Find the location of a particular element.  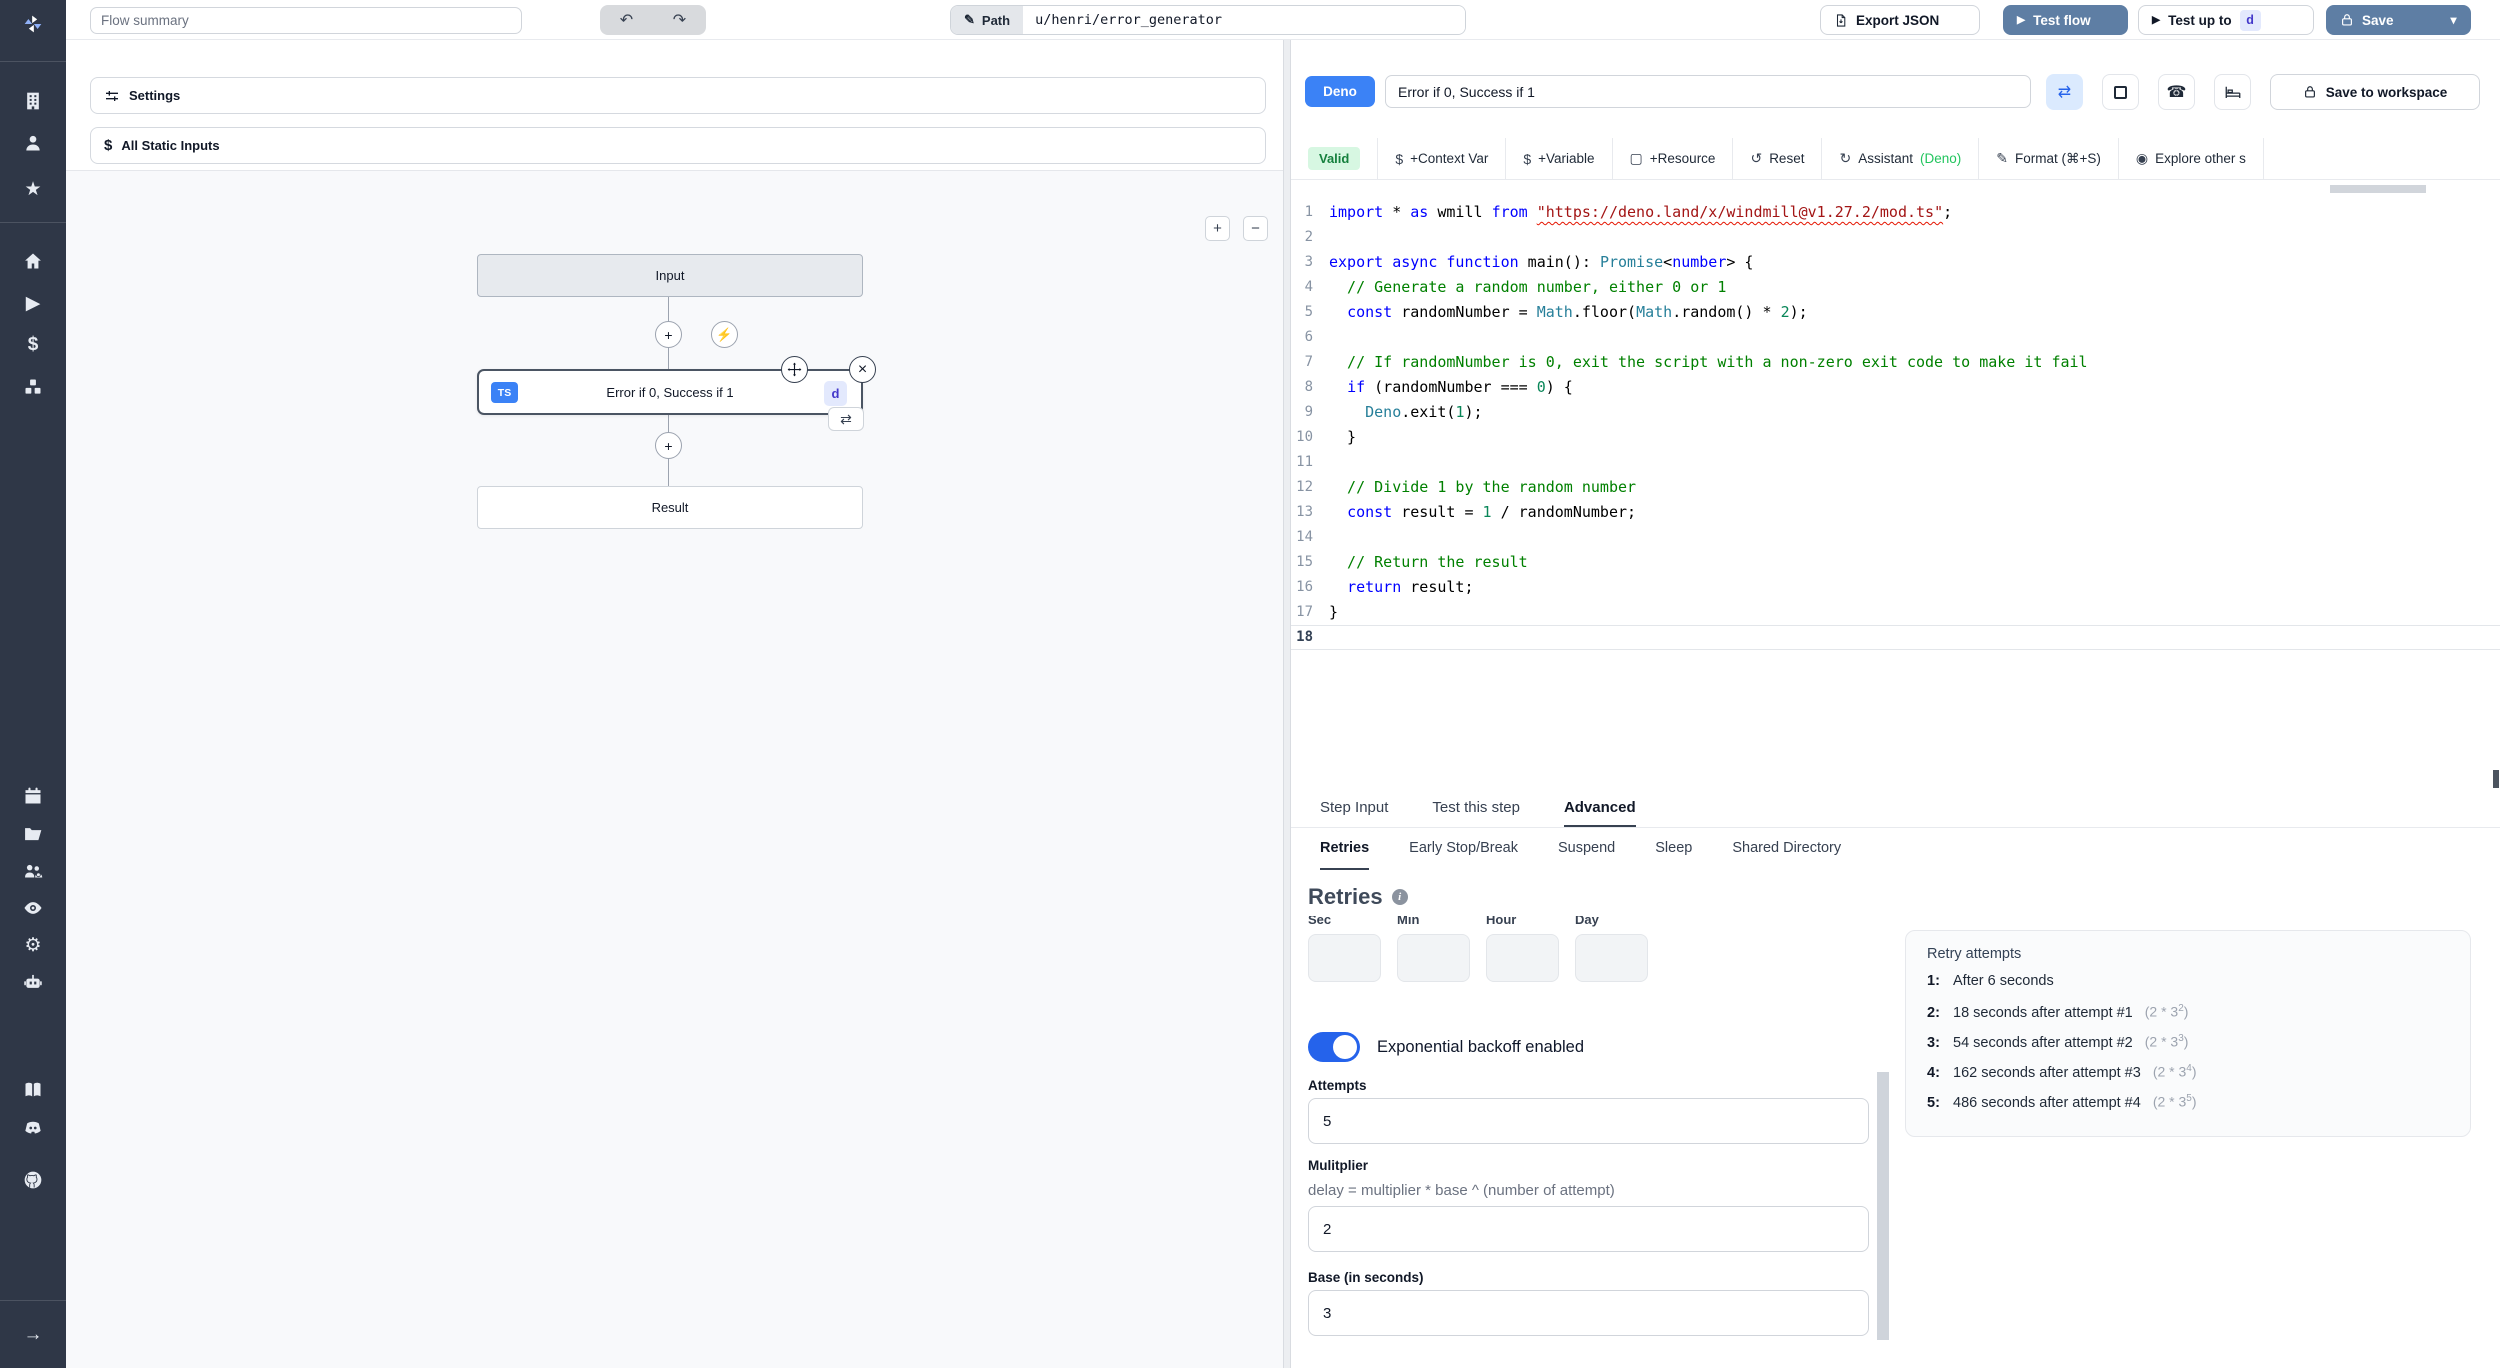

save-dropdown-button: ▾ is located at coordinates (2453, 20).